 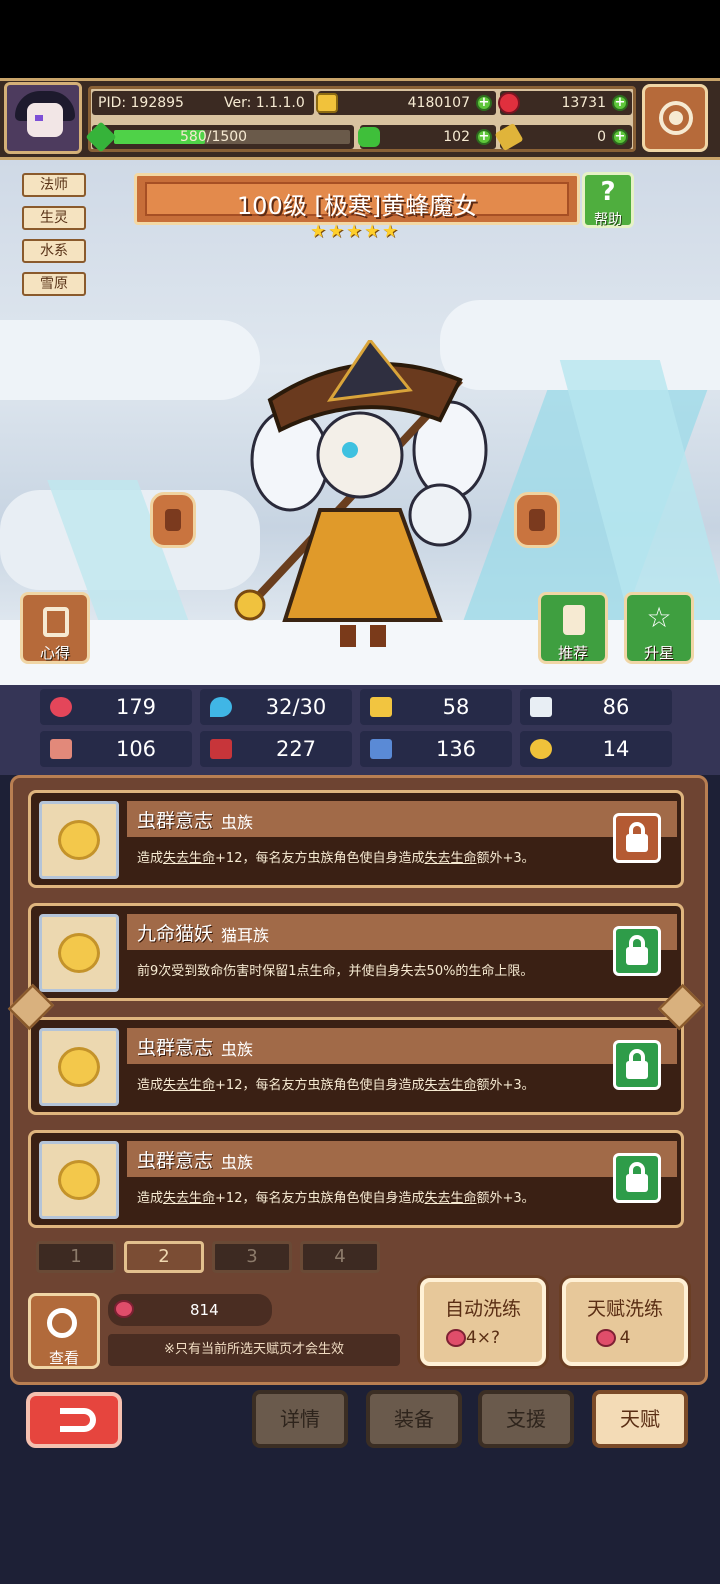 What do you see at coordinates (526, 1419) in the screenshot?
I see `tab-support: 支援` at bounding box center [526, 1419].